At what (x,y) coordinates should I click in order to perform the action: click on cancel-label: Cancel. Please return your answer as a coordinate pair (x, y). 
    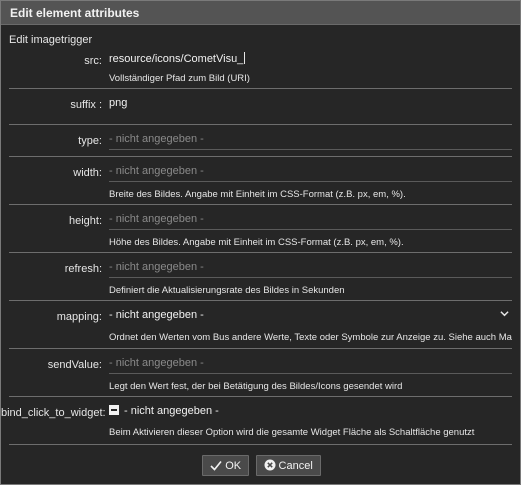
    Looking at the image, I should click on (295, 466).